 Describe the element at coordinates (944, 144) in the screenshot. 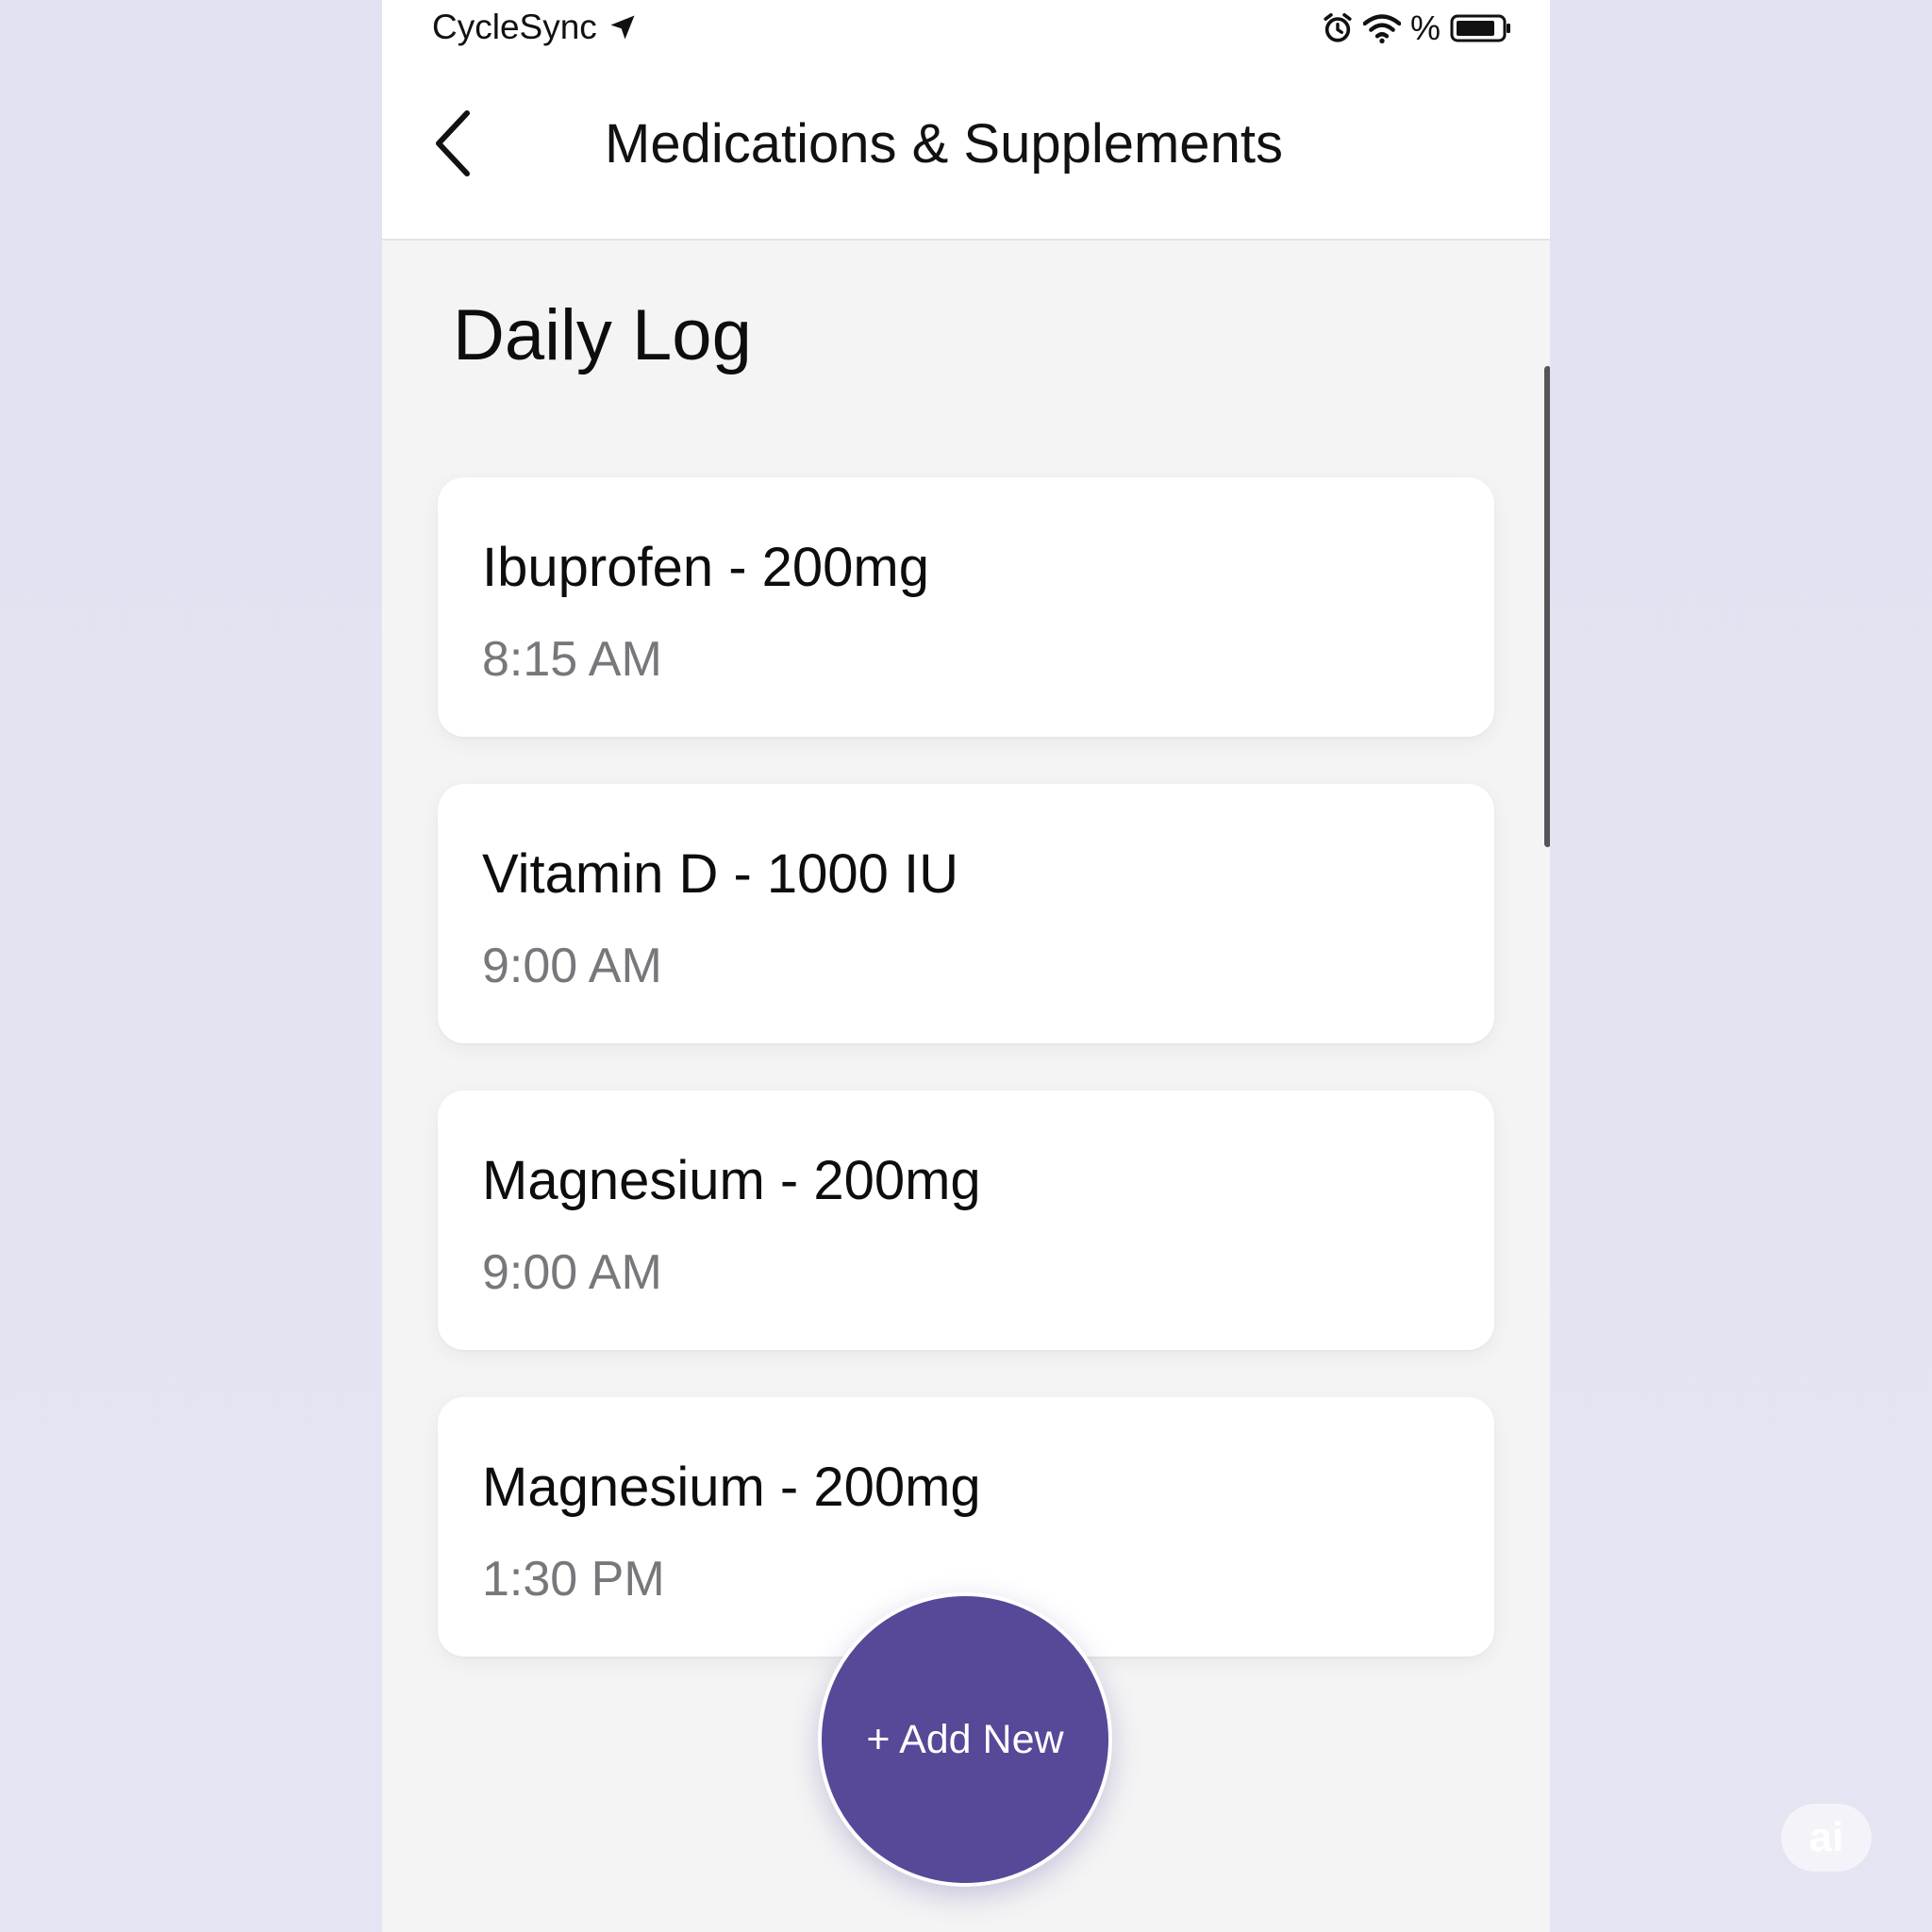

I see `page-title: Medications & Supplements` at that location.